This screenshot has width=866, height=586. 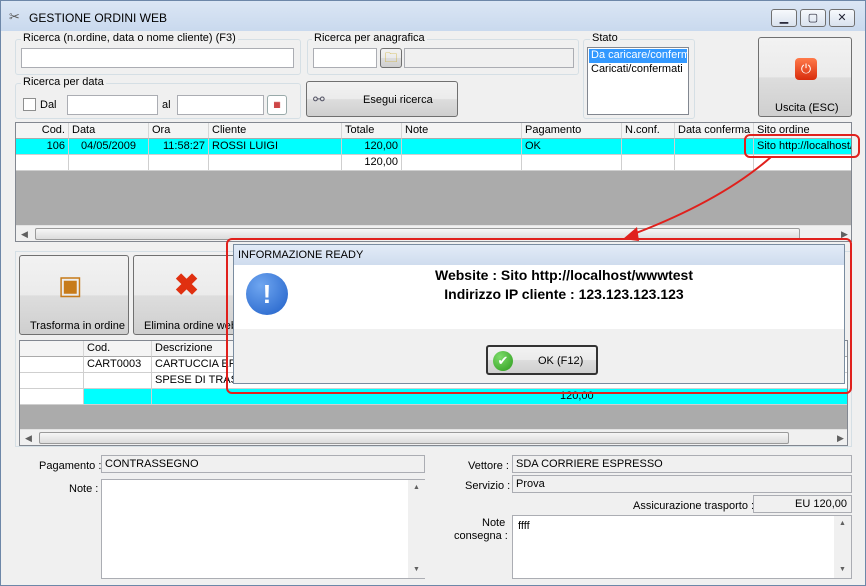 I want to click on cell-item-cod: CART0003, so click(x=118, y=365).